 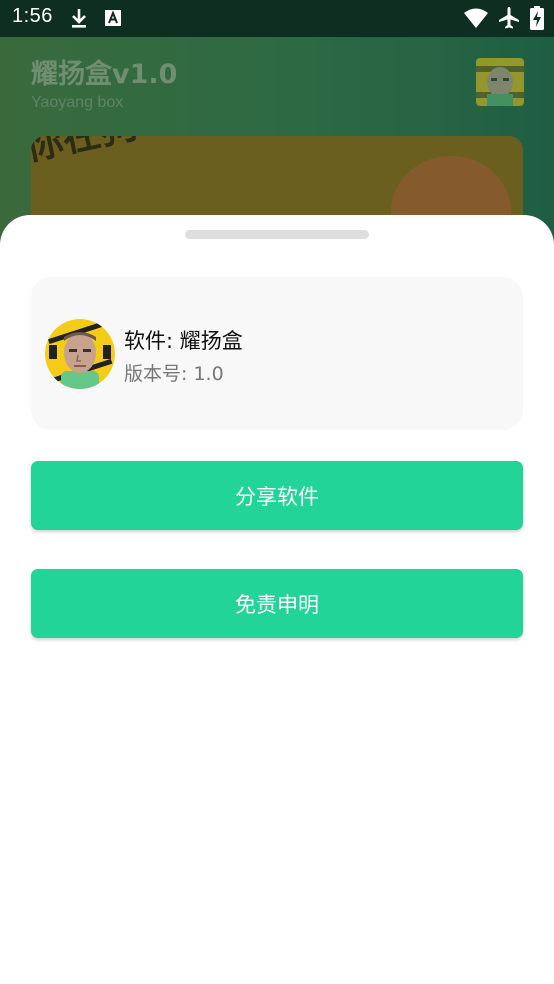 I want to click on app-title: 耀扬盒v1.0, so click(x=104, y=74).